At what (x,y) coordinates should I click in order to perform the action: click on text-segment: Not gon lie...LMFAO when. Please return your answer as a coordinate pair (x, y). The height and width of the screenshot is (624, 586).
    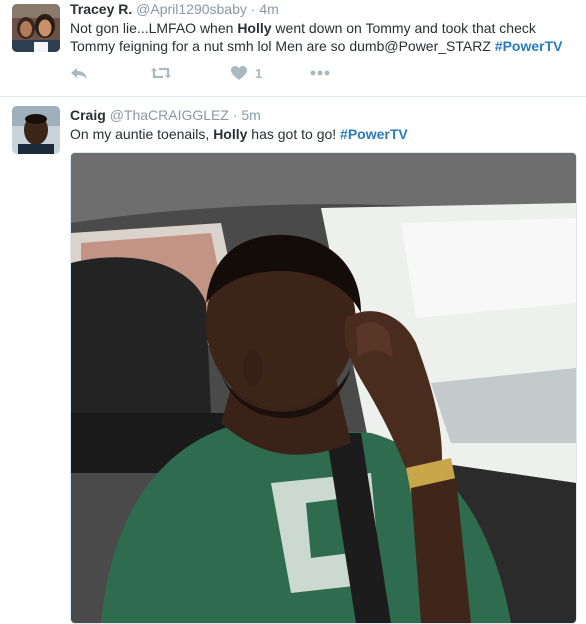
    Looking at the image, I should click on (154, 28).